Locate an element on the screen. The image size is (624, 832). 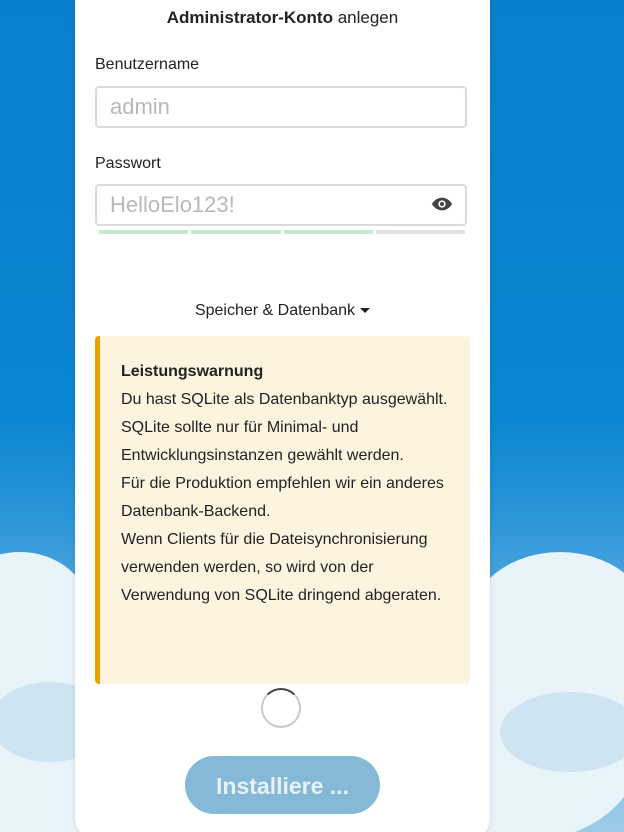
form-title-bold: Administrator-Konto is located at coordinates (249, 17).